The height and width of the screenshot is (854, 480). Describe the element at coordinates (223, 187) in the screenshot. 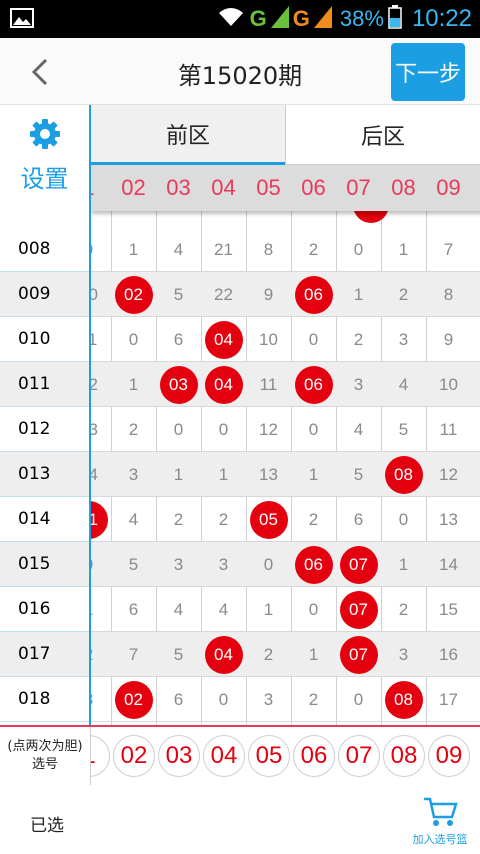

I see `column-number: 04` at that location.